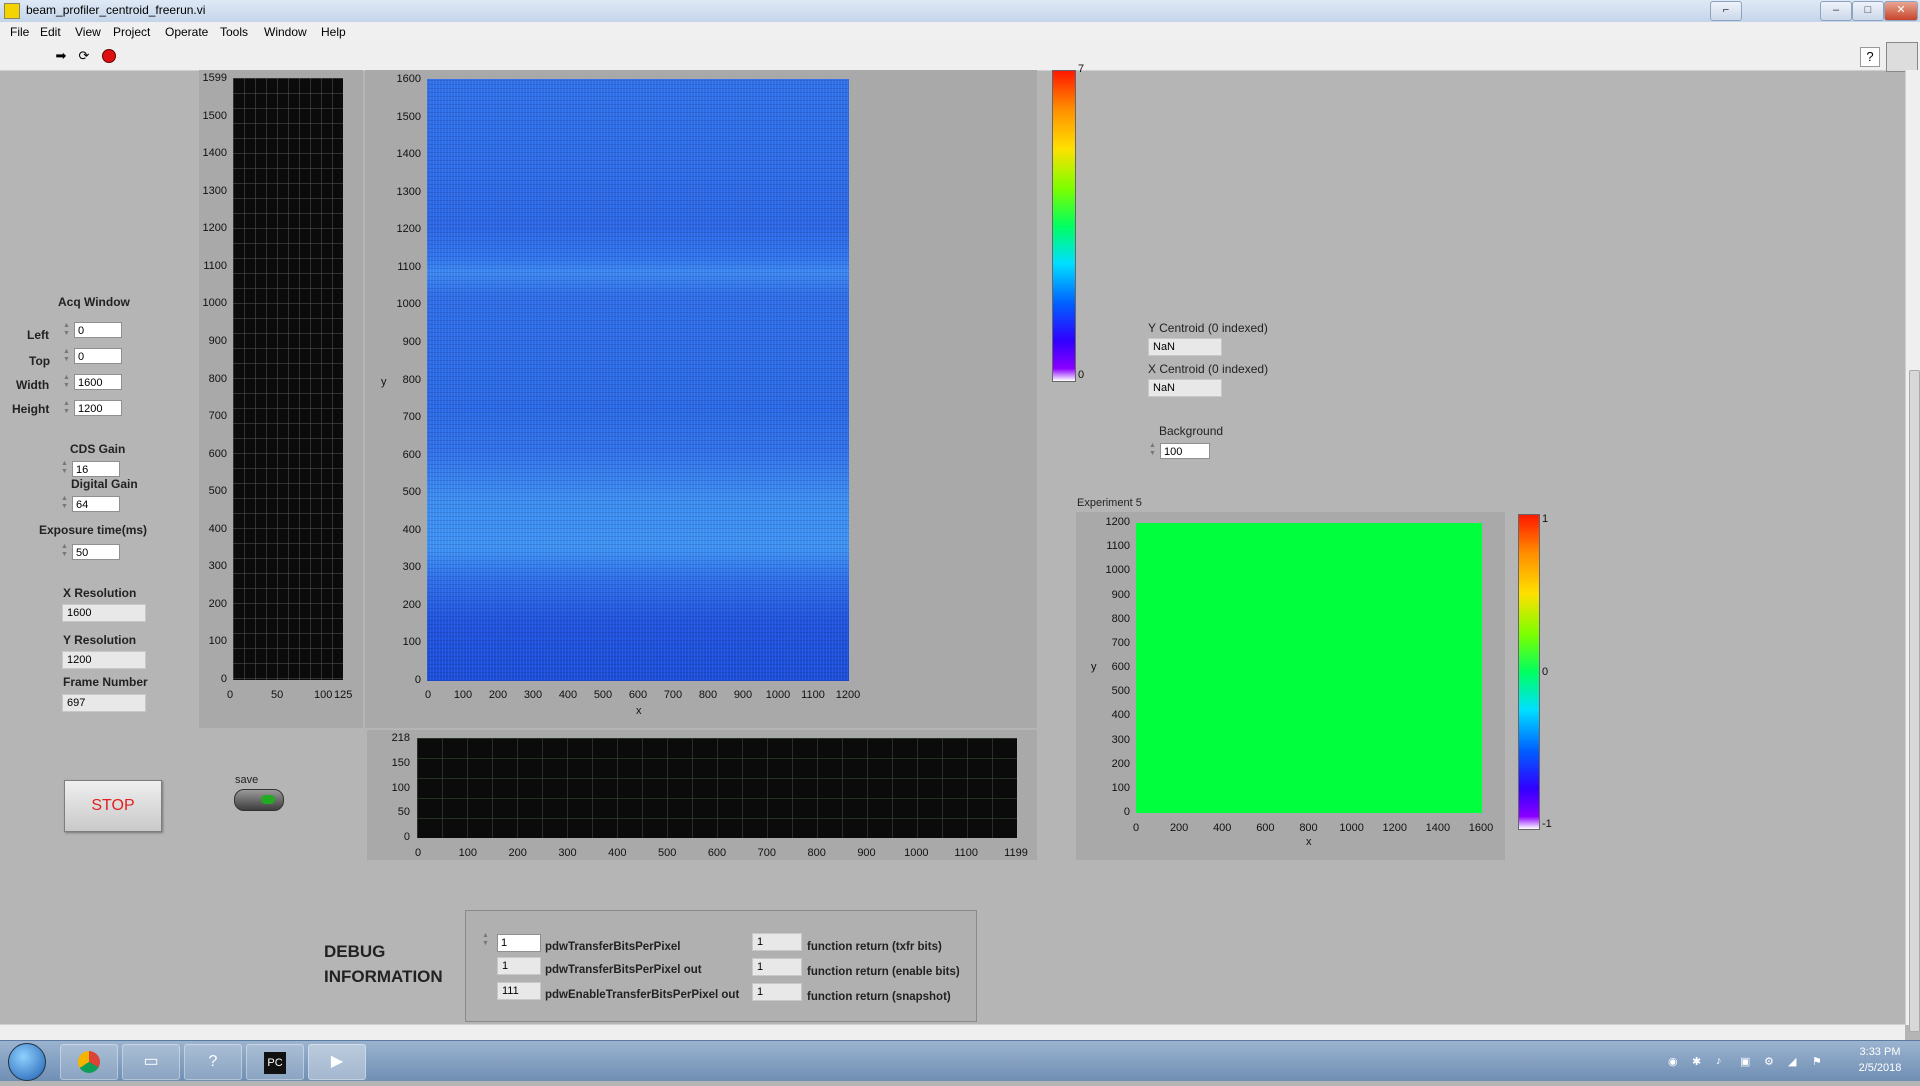 This screenshot has width=1920, height=1086. Describe the element at coordinates (98, 356) in the screenshot. I see `top-input: 0` at that location.